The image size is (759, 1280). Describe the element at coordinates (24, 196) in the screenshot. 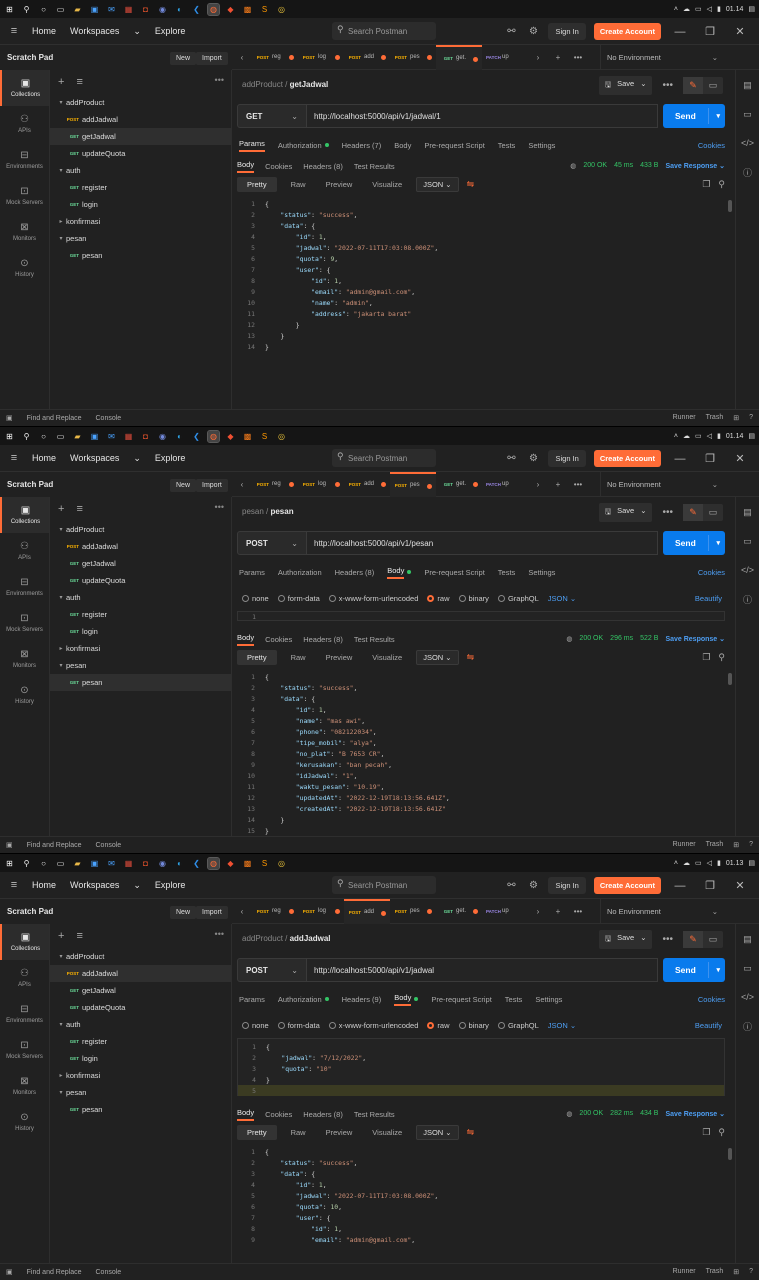

I see `left-nav-mock-servers: ⊡ Mock Servers` at that location.